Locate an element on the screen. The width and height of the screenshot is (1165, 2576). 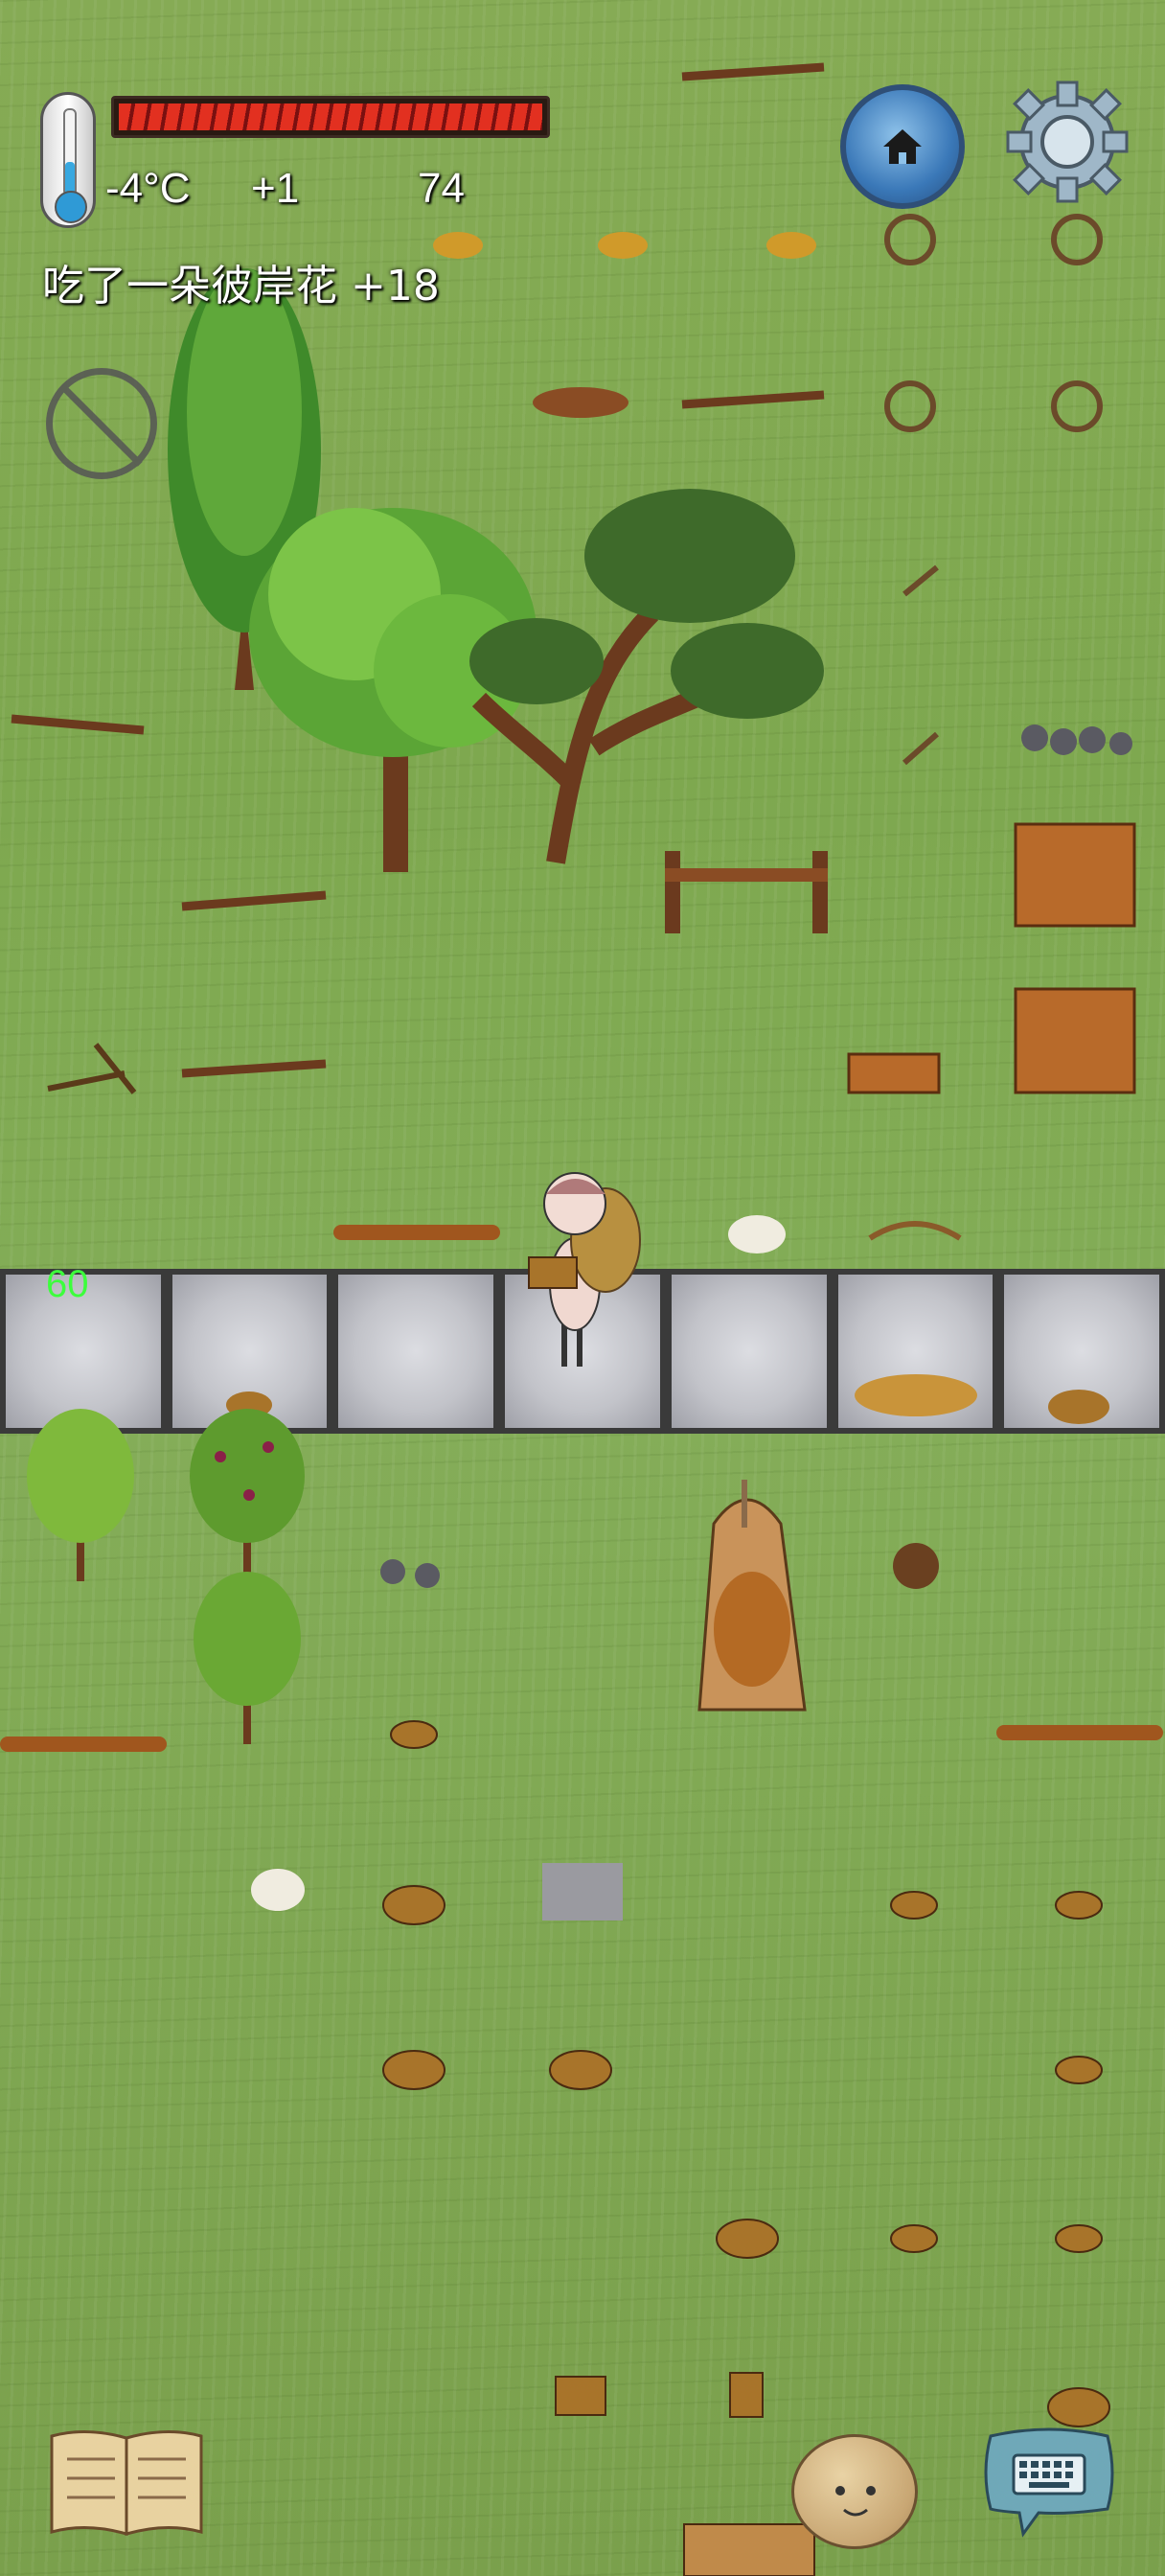
skull is located at coordinates (278, 1890).